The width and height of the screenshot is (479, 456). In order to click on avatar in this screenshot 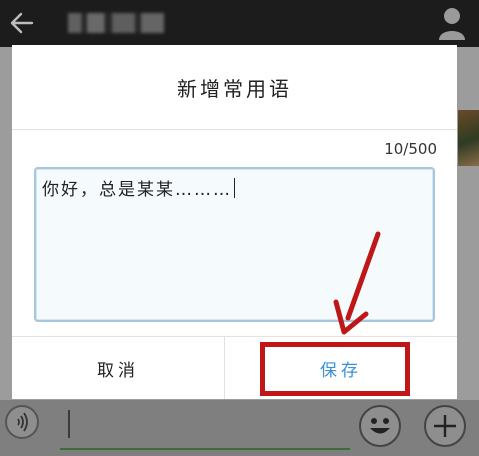, I will do `click(468, 138)`.